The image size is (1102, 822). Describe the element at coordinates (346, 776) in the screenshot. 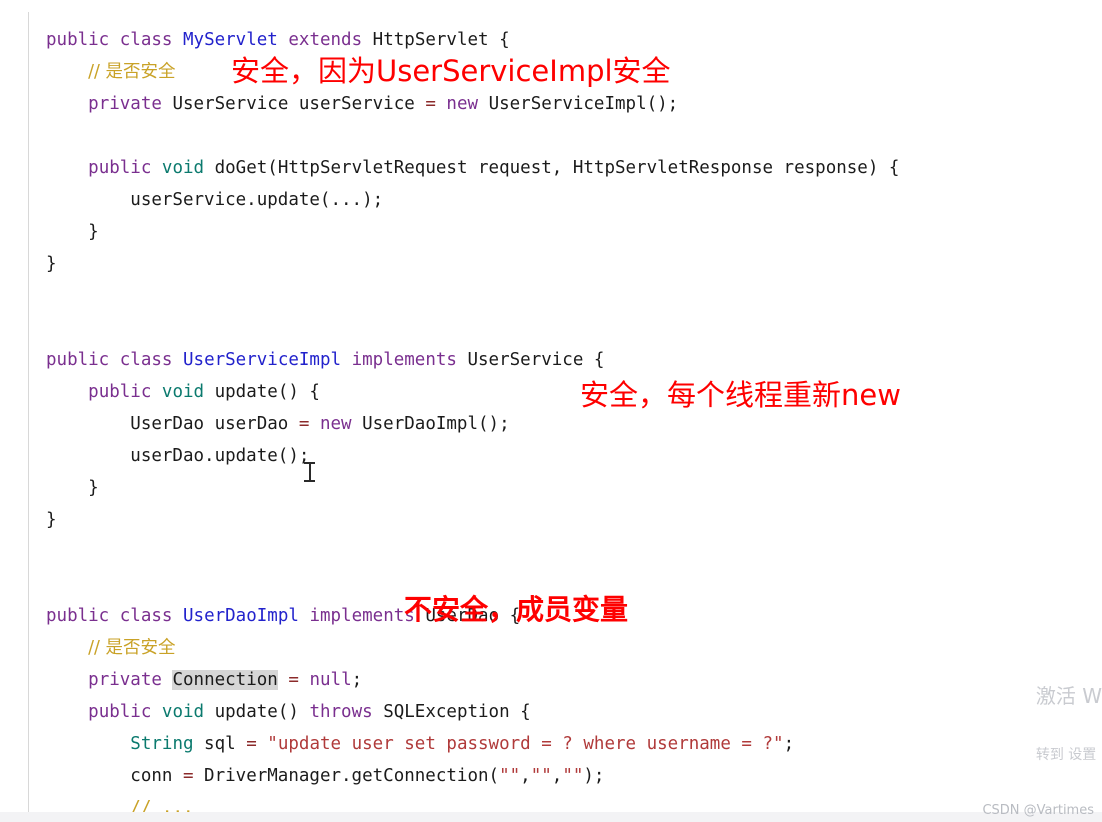

I see `code-token: DriverManager.getConnection(` at that location.